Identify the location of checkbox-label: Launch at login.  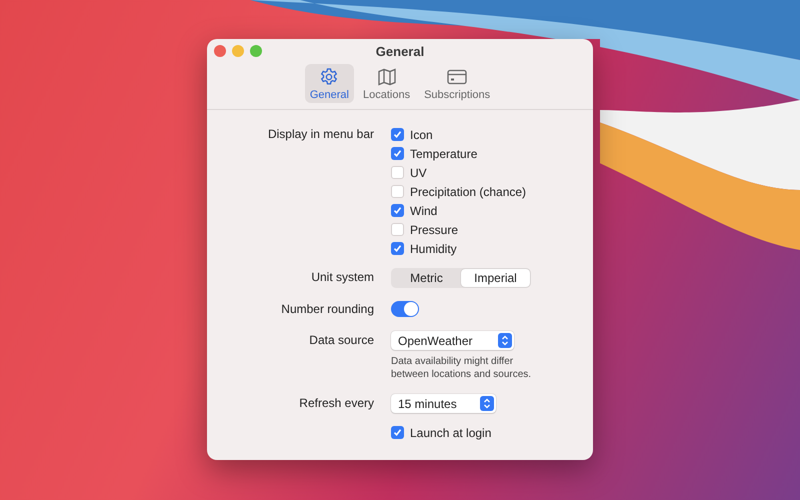
(451, 433).